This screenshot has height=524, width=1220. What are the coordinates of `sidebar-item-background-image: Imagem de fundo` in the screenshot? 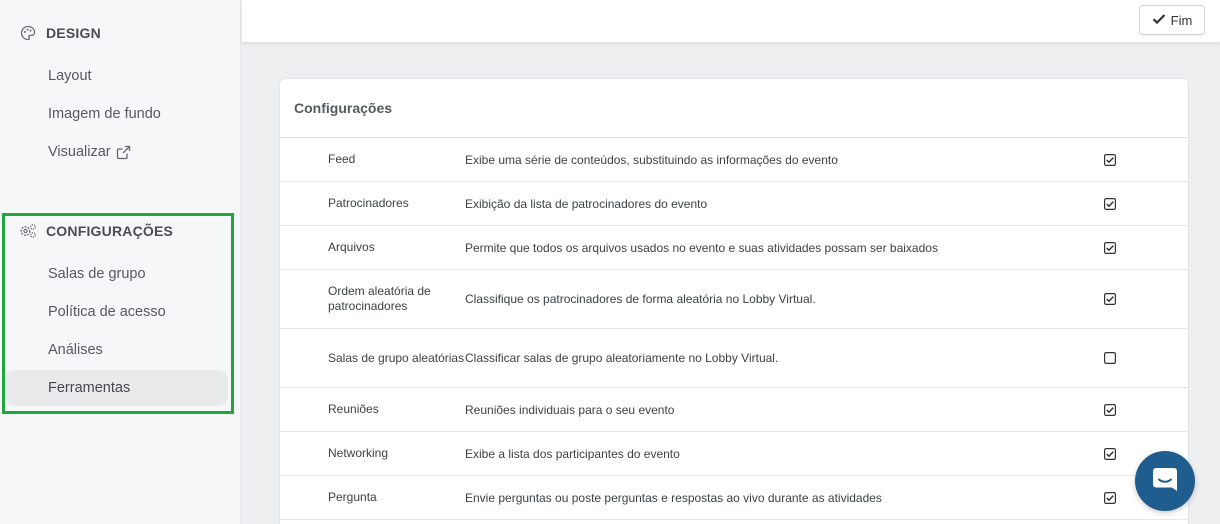 It's located at (116, 114).